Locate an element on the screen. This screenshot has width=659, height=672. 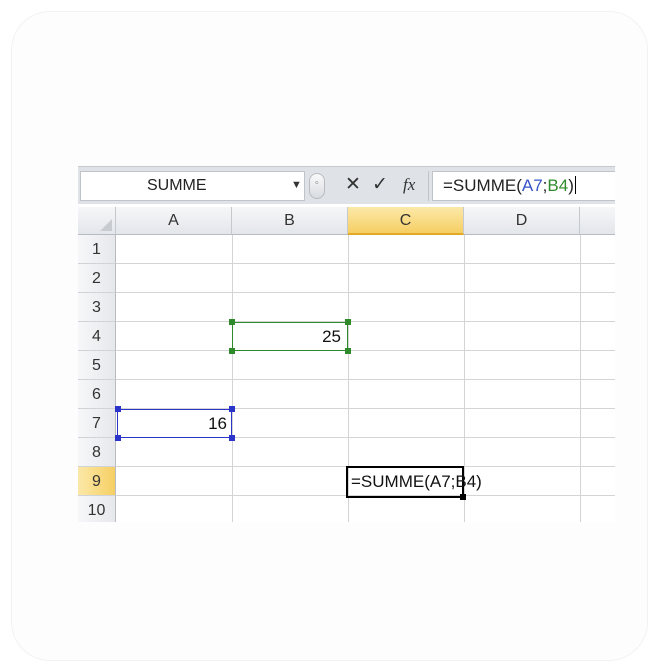
column-header-e is located at coordinates (597, 221).